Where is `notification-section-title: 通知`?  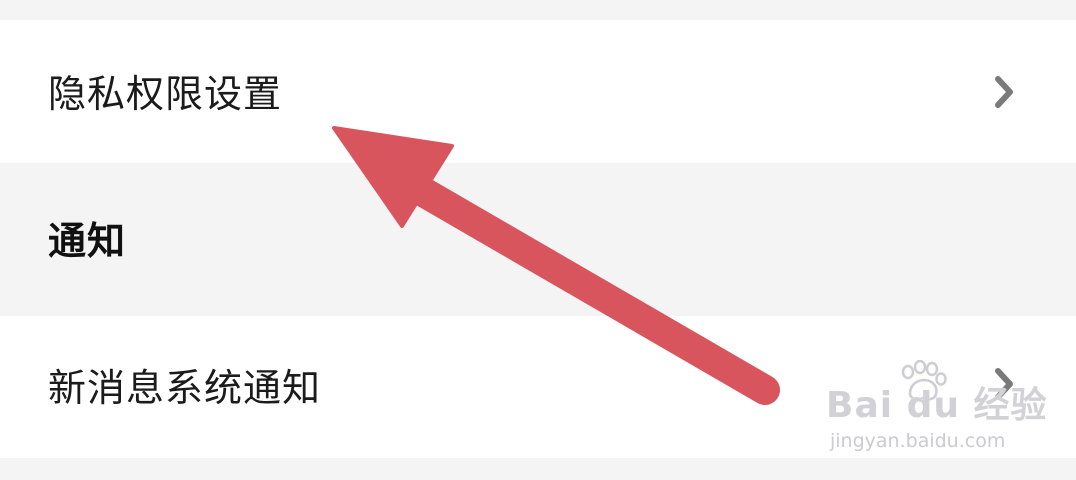
notification-section-title: 通知 is located at coordinates (87, 241).